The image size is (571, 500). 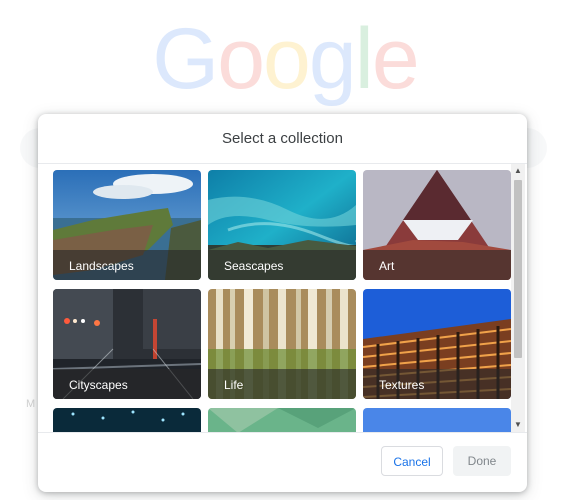 I want to click on collection-label: Life, so click(x=234, y=385).